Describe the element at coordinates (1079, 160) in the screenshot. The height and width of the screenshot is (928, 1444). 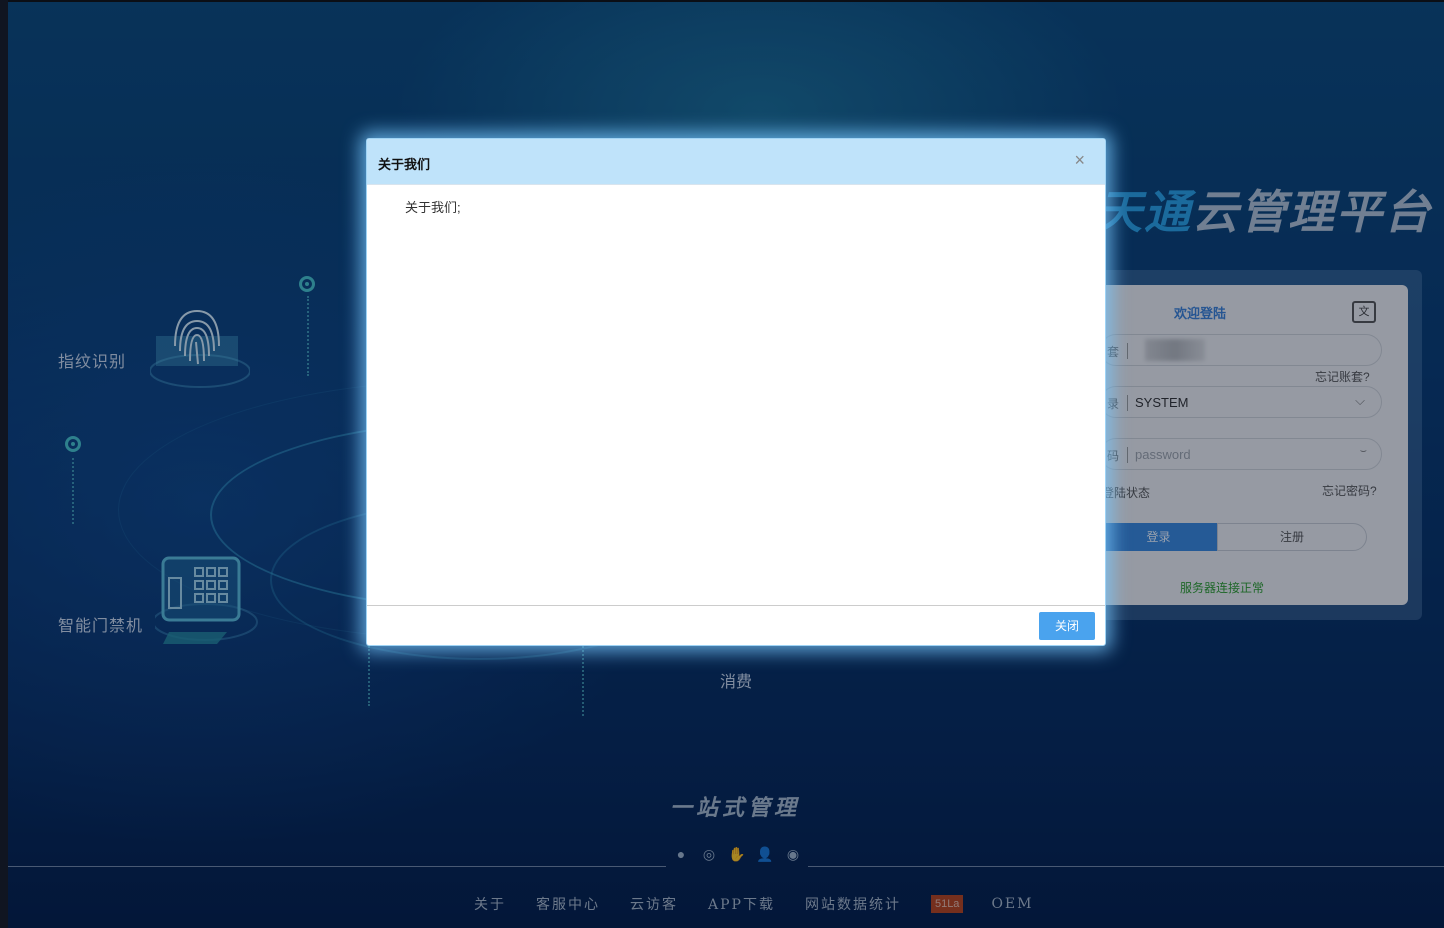
I see `close-icon: ×` at that location.